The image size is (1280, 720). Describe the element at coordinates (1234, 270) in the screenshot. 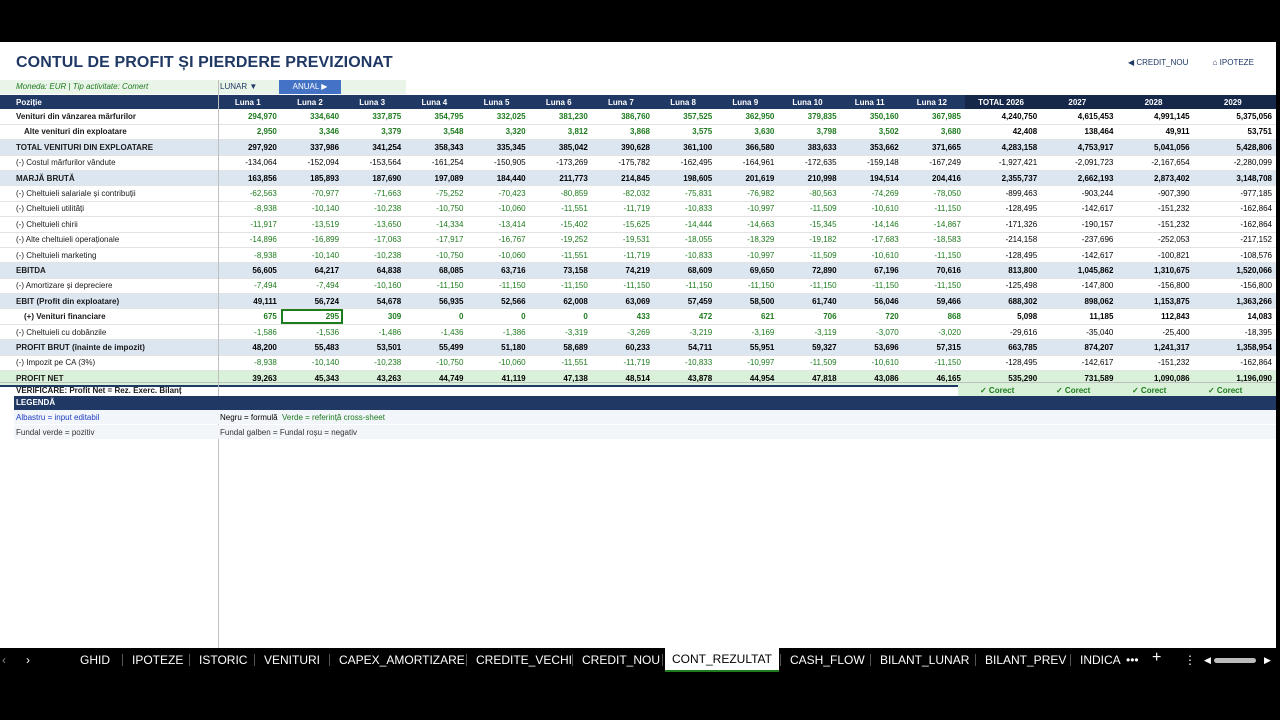

I see `table-cell: 1,520,066` at that location.